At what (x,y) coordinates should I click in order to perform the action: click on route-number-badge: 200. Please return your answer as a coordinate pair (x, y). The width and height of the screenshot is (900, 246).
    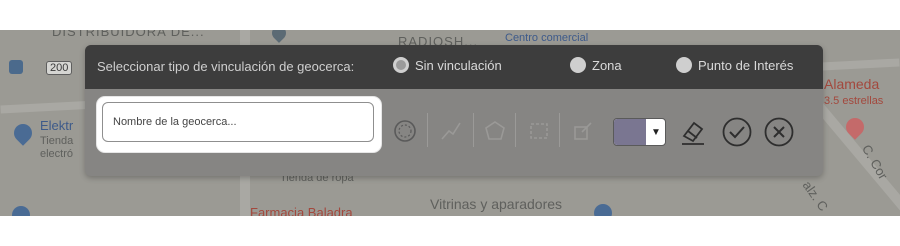
    Looking at the image, I should click on (59, 68).